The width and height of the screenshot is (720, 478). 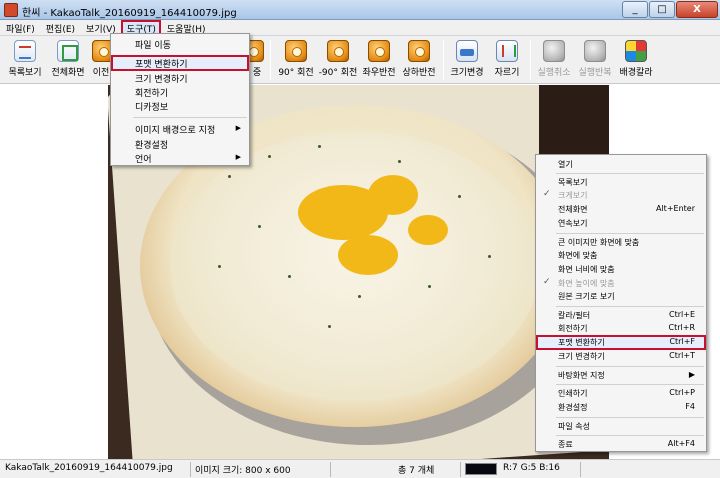 I want to click on redo-button: 실행반복, so click(x=595, y=60).